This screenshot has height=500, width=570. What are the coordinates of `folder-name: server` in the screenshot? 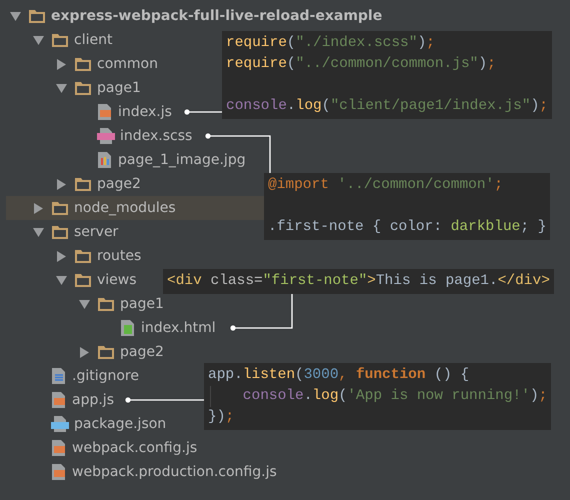 It's located at (96, 232).